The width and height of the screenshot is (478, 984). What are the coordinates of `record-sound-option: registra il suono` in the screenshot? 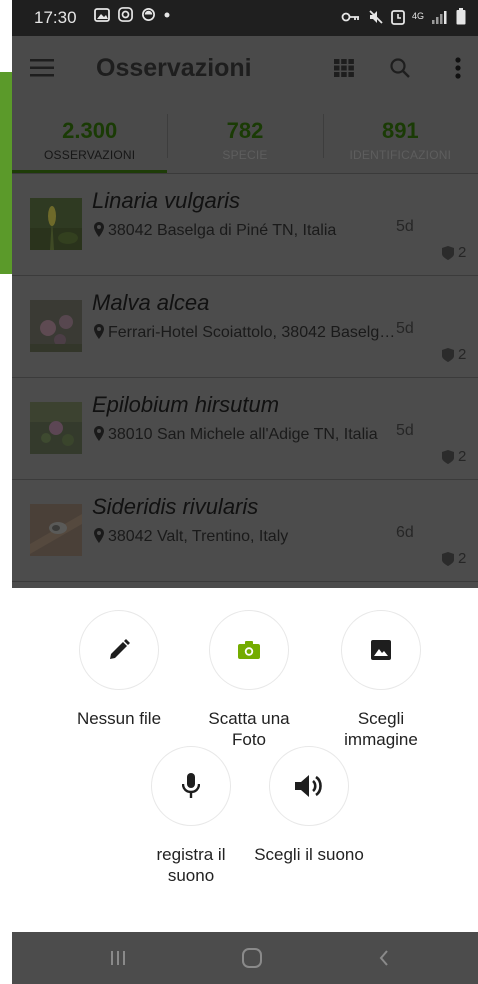 It's located at (191, 816).